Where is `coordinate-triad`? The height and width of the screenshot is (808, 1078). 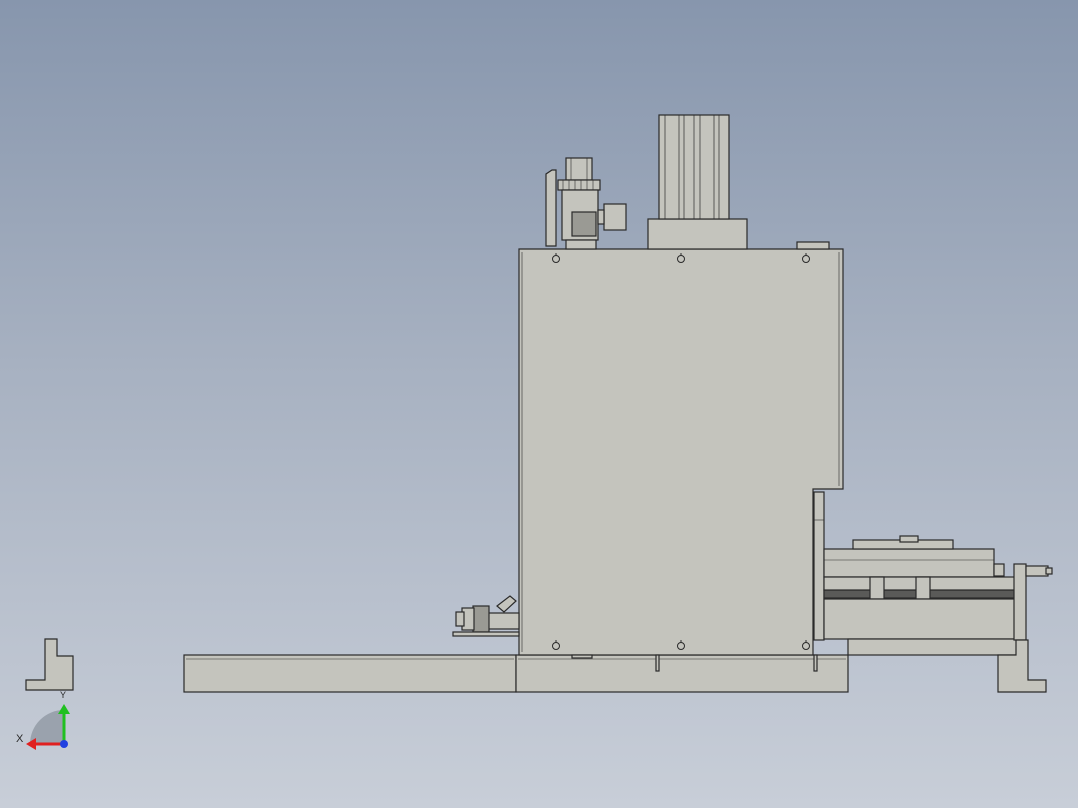
coordinate-triad is located at coordinates (48, 727).